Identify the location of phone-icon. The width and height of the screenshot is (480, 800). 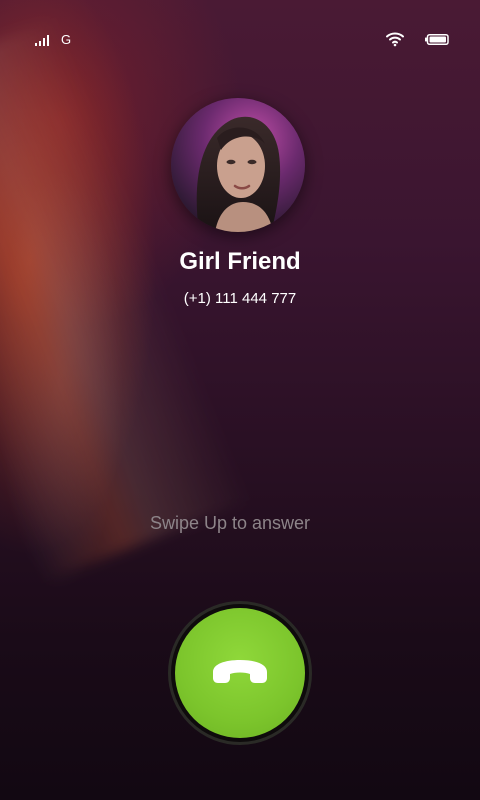
(240, 671).